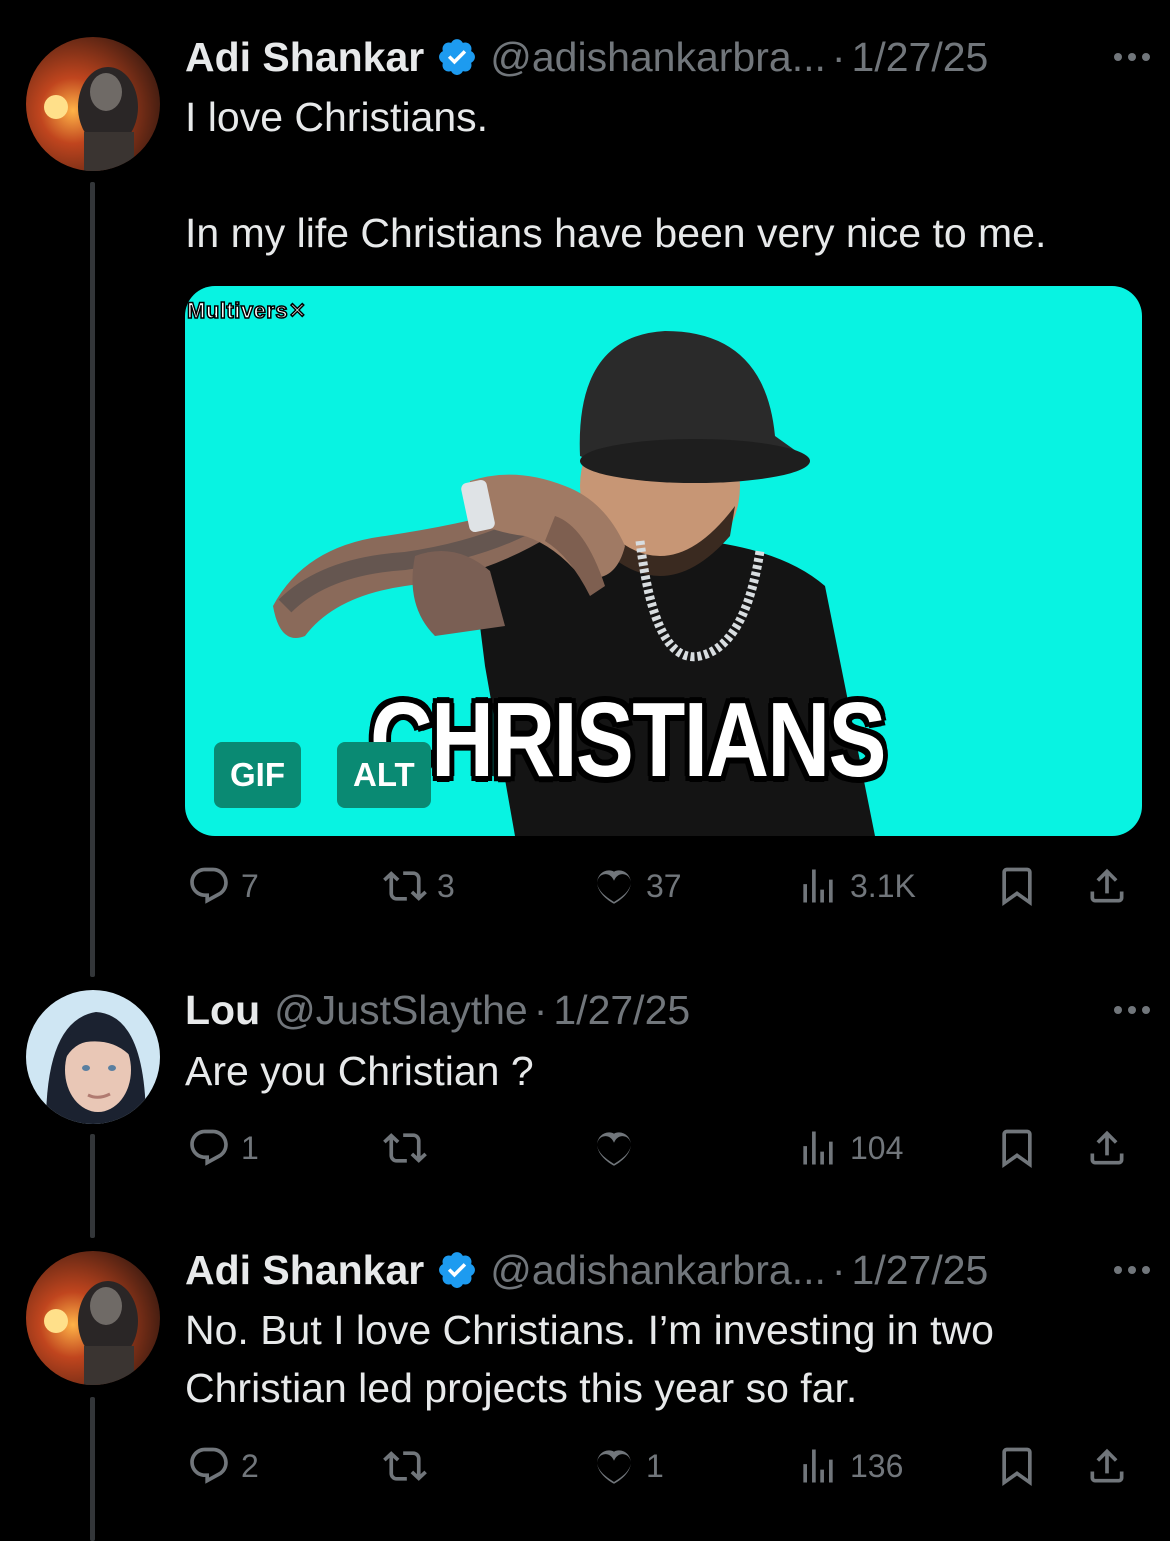 This screenshot has width=1170, height=1541. What do you see at coordinates (222, 1010) in the screenshot?
I see `author-name: Lou` at bounding box center [222, 1010].